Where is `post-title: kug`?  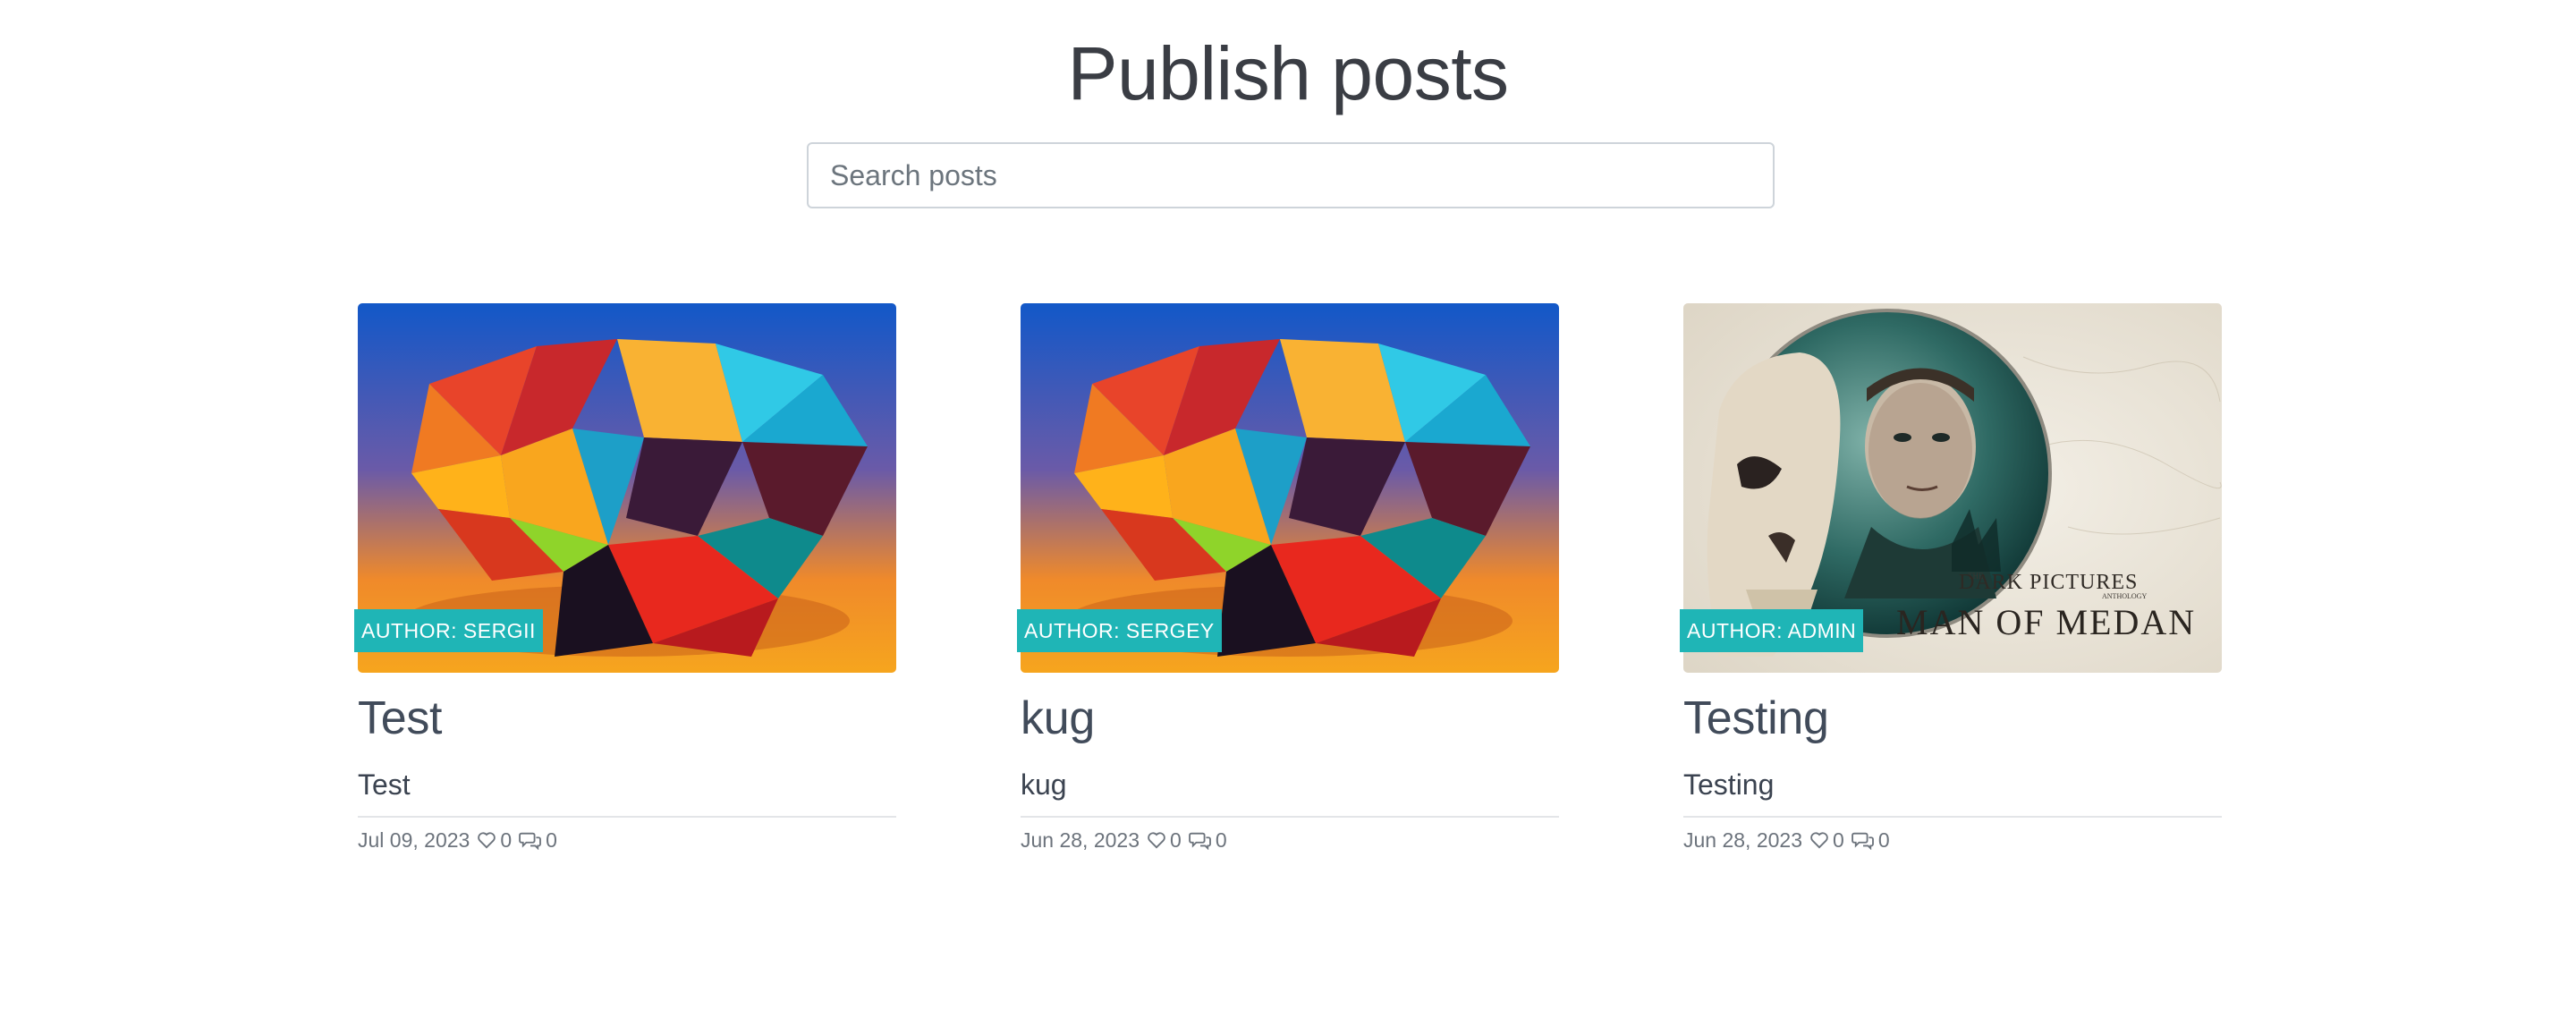
post-title: kug is located at coordinates (1290, 718).